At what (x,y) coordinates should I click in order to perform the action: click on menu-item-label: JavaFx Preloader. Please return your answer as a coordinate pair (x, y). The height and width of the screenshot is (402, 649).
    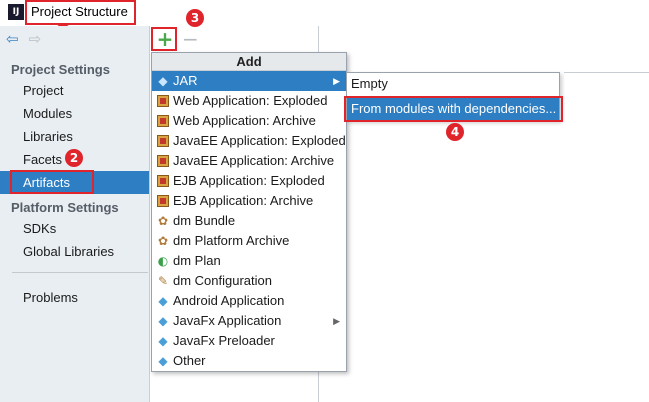
    Looking at the image, I should click on (224, 340).